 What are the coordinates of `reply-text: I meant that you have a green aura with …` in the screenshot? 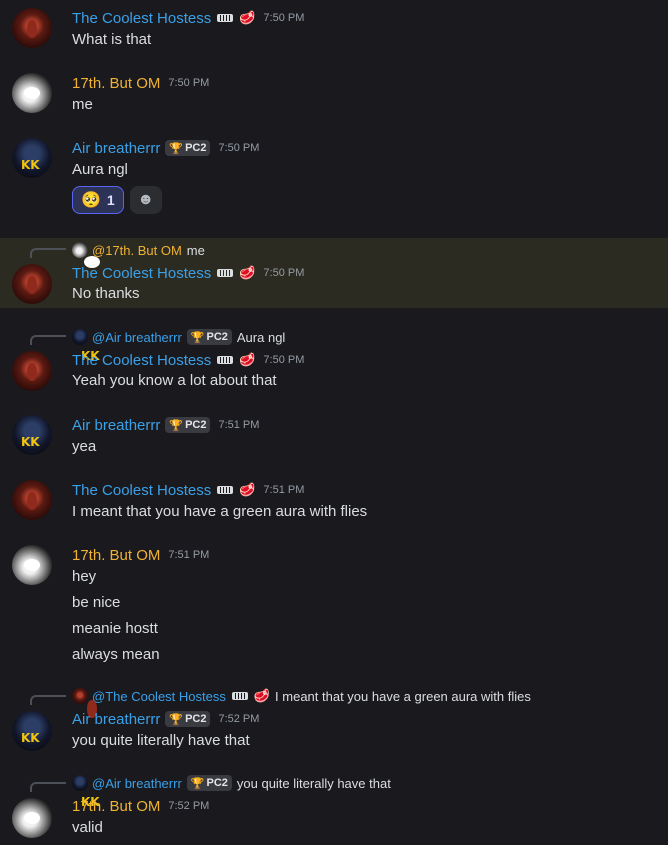 It's located at (403, 696).